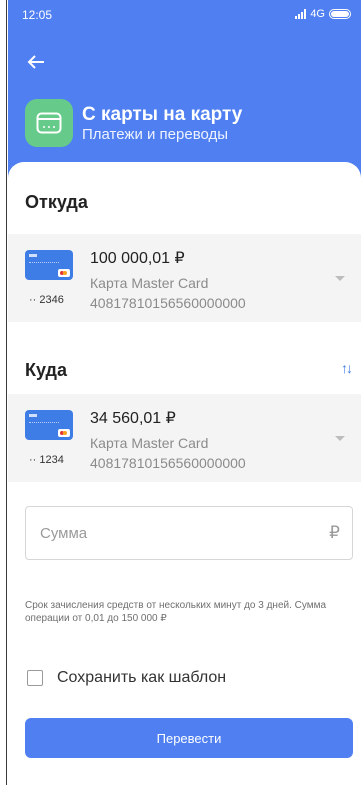 This screenshot has width=361, height=785. I want to click on amount-input: Сумма ₽, so click(189, 533).